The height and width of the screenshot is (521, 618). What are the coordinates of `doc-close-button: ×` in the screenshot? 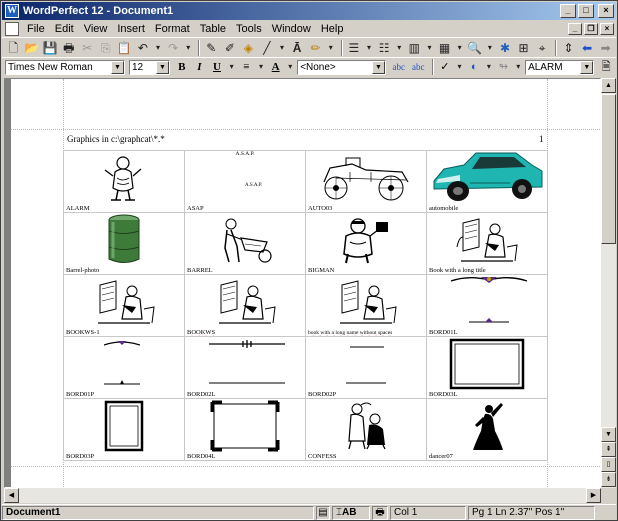 It's located at (607, 28).